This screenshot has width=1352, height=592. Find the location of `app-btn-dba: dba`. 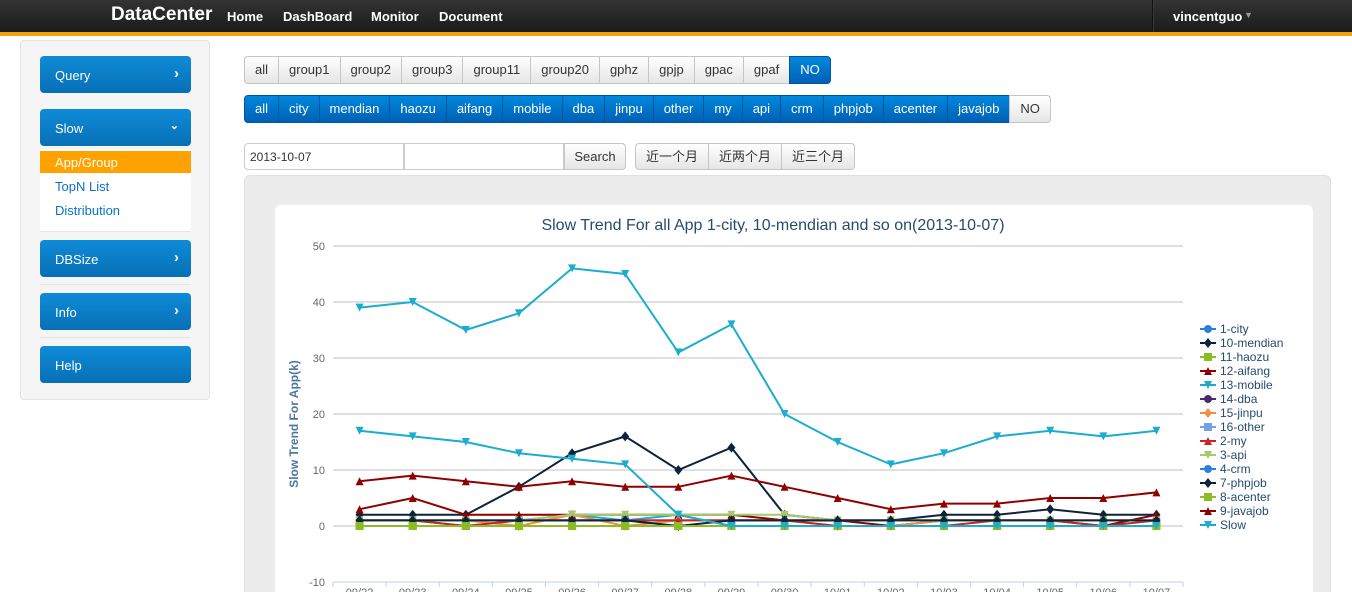

app-btn-dba: dba is located at coordinates (583, 109).